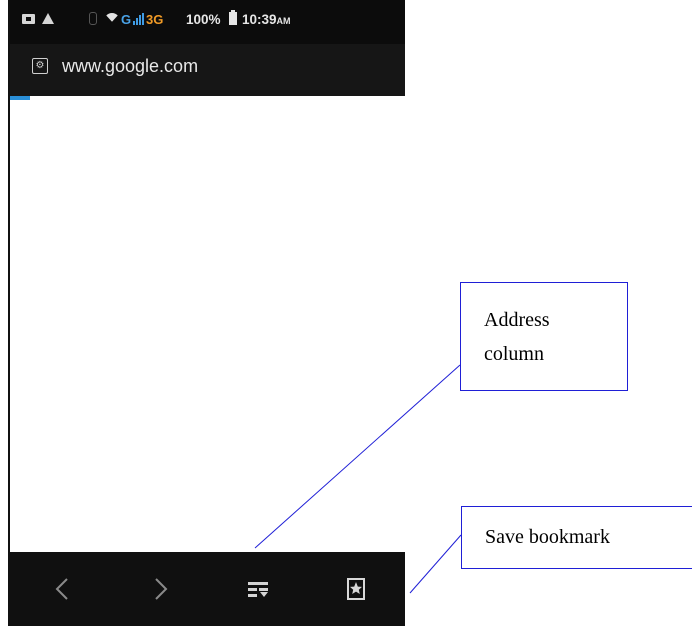 This screenshot has height=626, width=692. Describe the element at coordinates (207, 589) in the screenshot. I see `browser-bottom-toolbar` at that location.